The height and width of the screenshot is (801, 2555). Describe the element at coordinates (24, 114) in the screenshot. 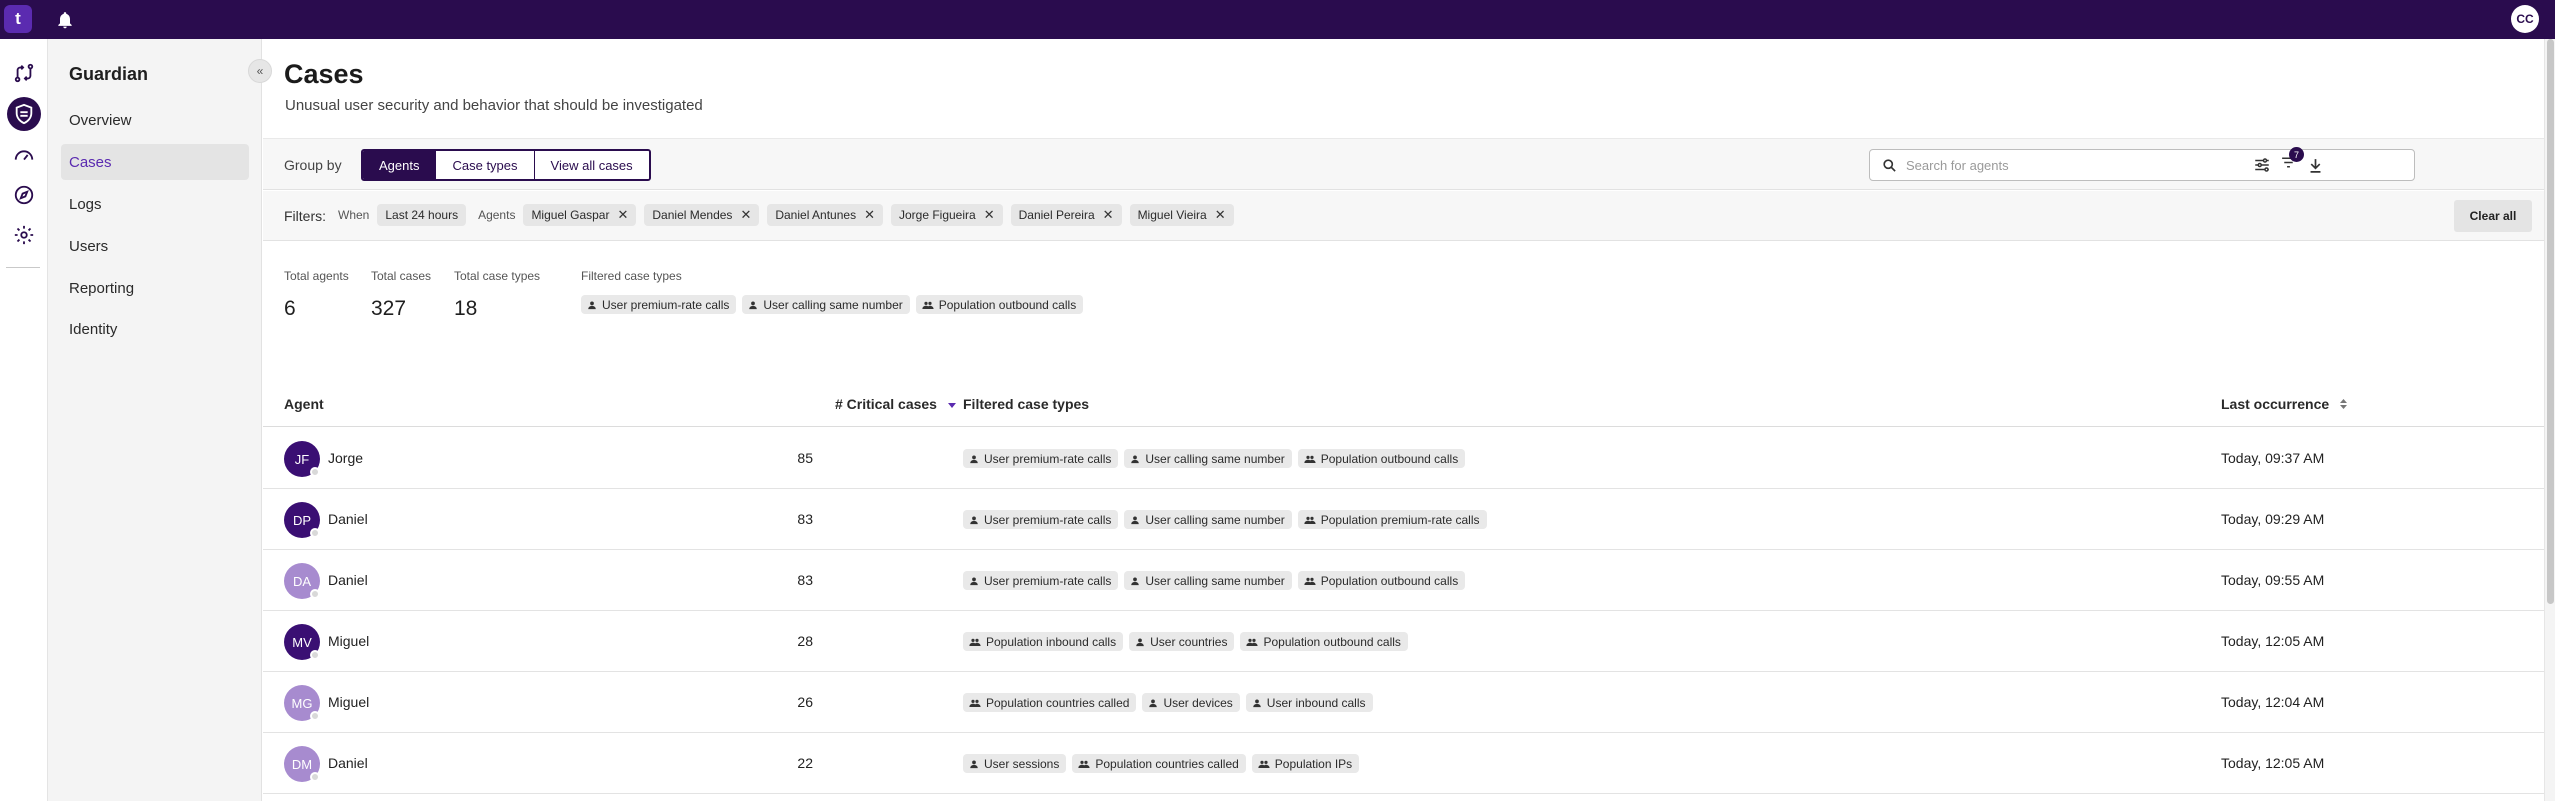

I see `shield-icon` at that location.